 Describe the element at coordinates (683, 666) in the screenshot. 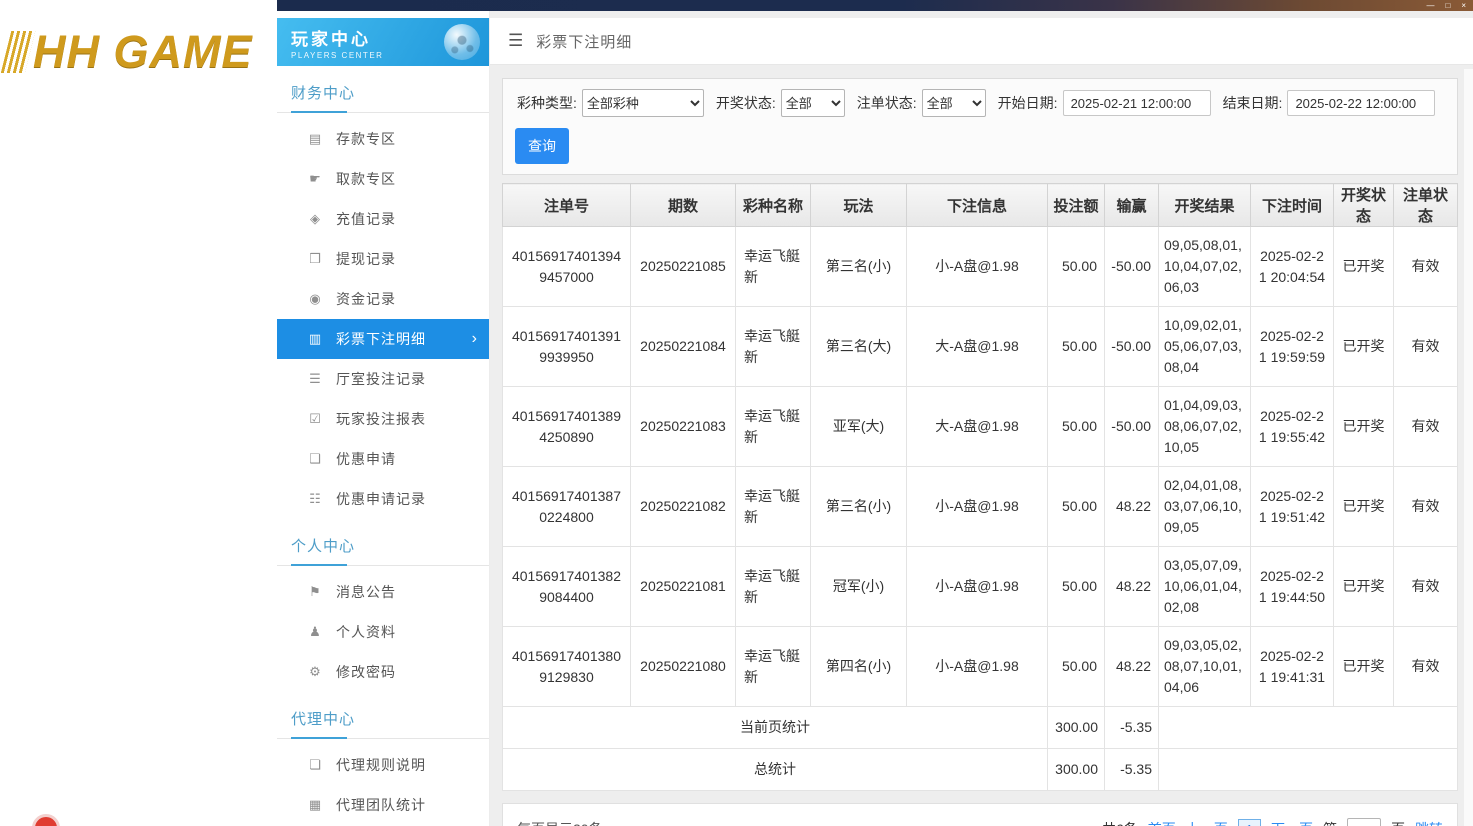

I see `cell-period: 20250221080` at that location.